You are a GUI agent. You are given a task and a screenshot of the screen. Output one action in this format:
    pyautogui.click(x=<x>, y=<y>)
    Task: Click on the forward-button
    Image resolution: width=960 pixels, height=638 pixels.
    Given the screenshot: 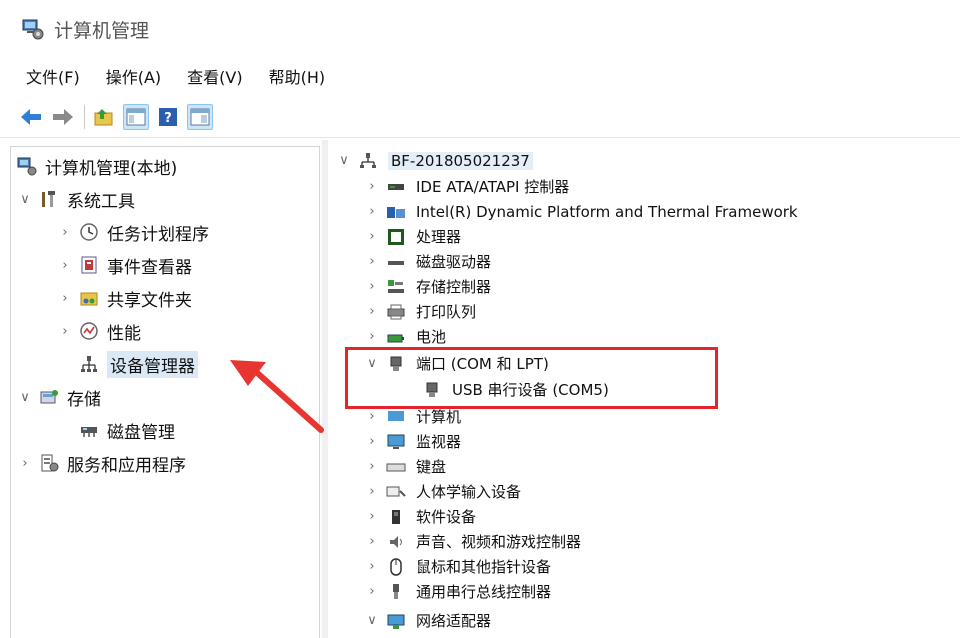 What is the action you would take?
    pyautogui.click(x=63, y=117)
    